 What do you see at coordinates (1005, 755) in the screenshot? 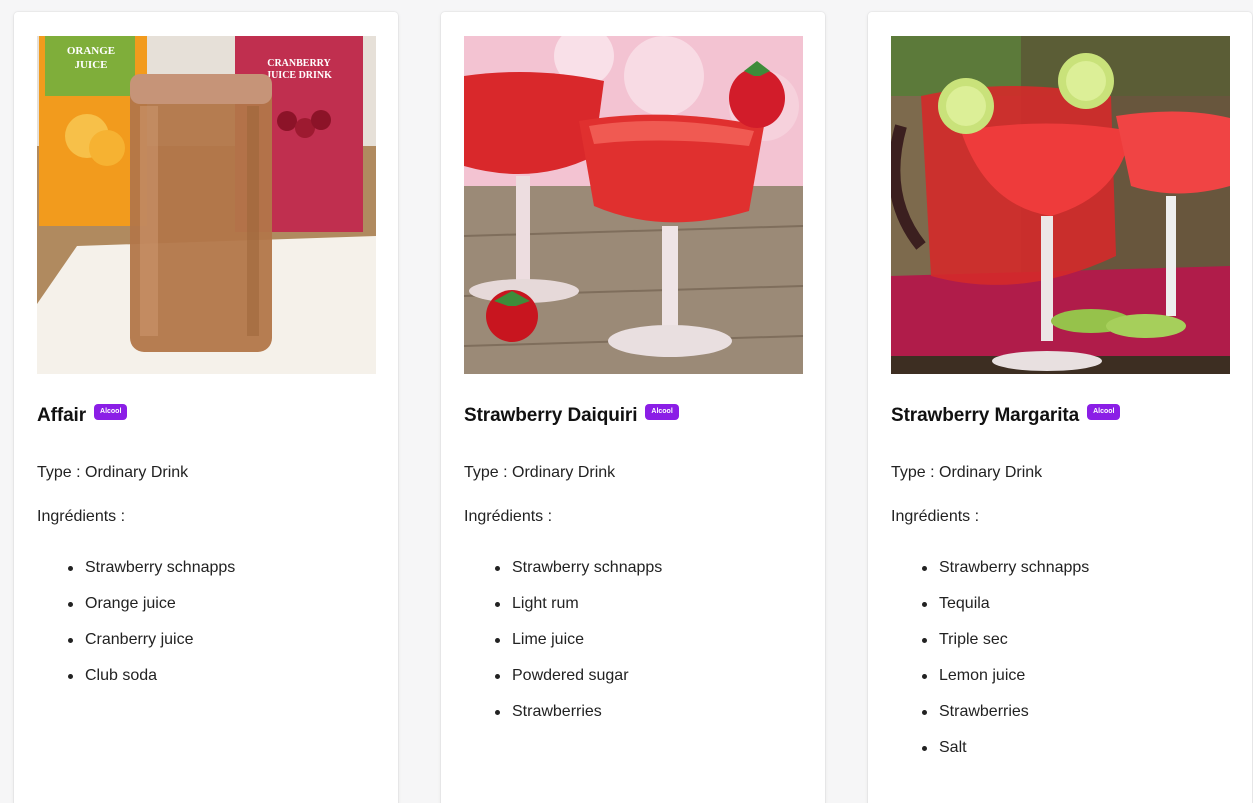
I see `ingredient-item: Salt` at bounding box center [1005, 755].